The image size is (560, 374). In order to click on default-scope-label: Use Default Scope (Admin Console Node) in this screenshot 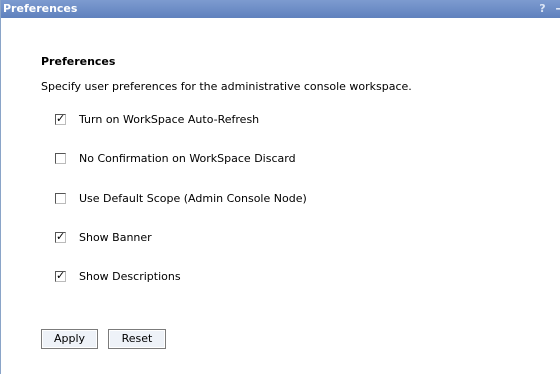, I will do `click(193, 198)`.